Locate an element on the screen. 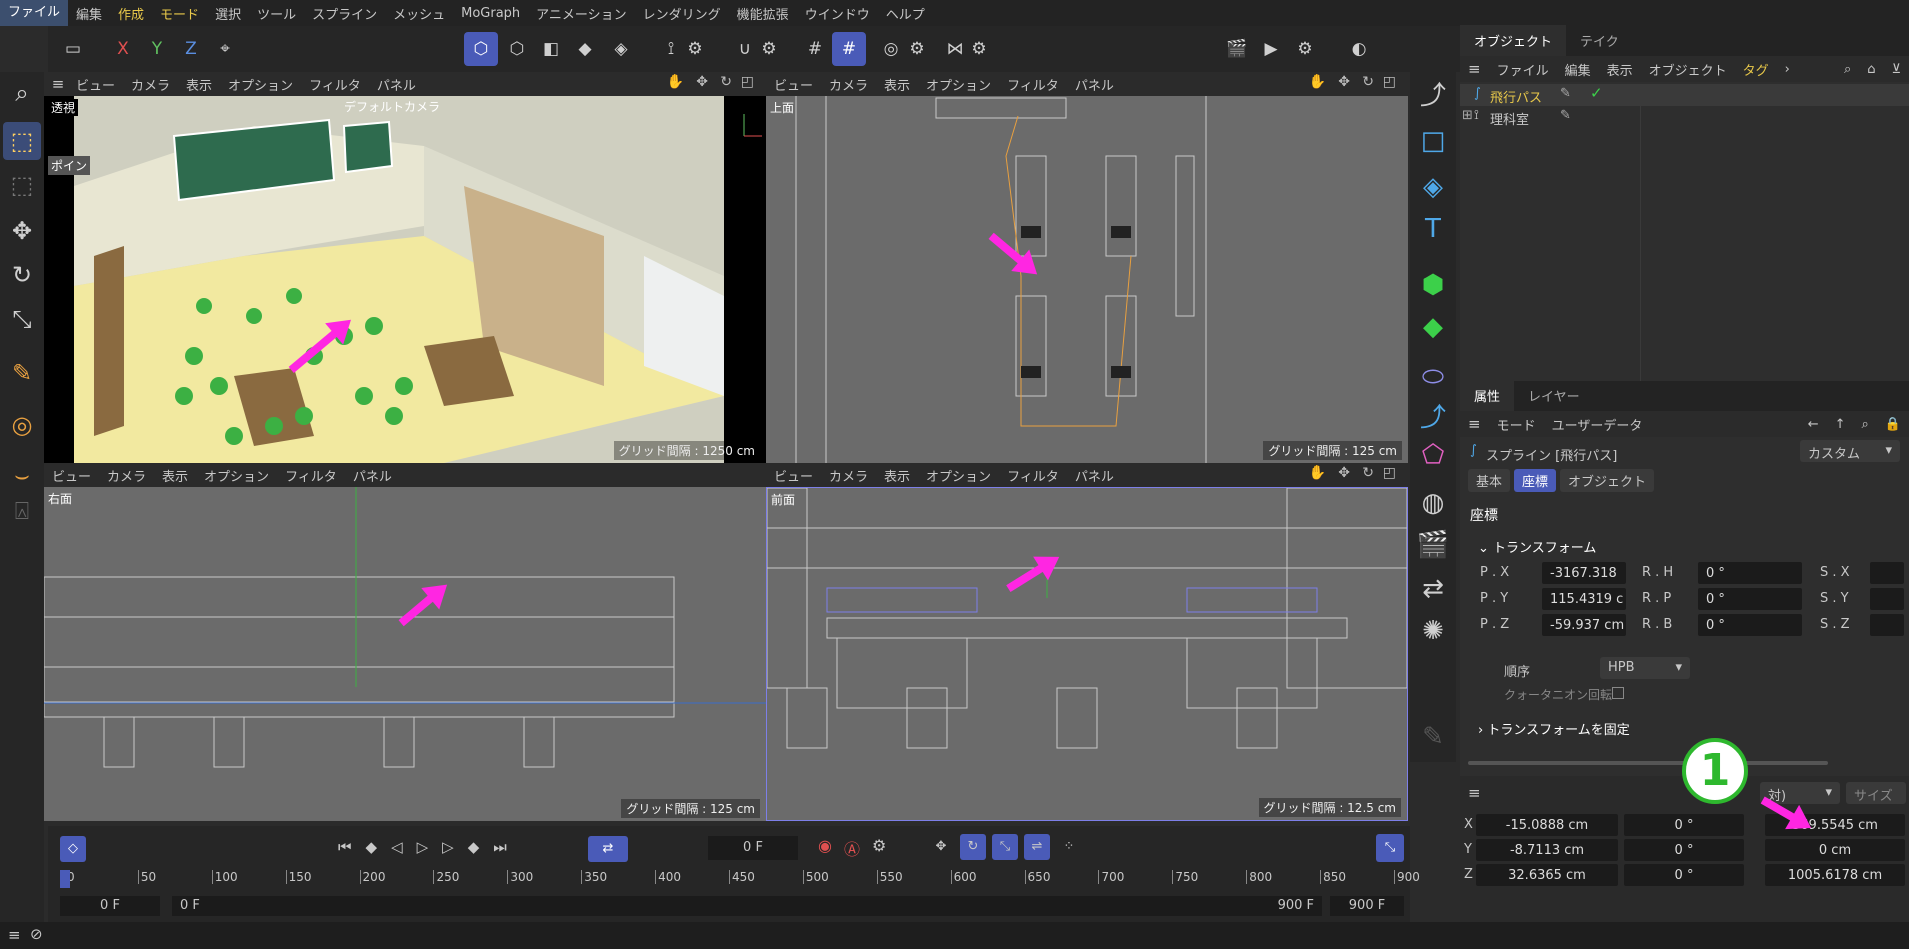 The width and height of the screenshot is (1909, 949). light-target-icon: ⇄ is located at coordinates (1433, 589).